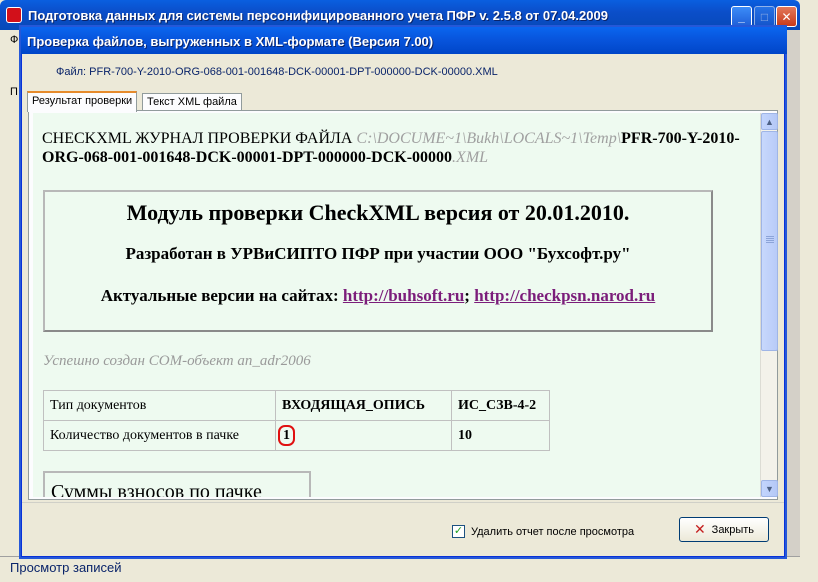  What do you see at coordinates (470, 157) in the screenshot?
I see `log-extension: .XML` at bounding box center [470, 157].